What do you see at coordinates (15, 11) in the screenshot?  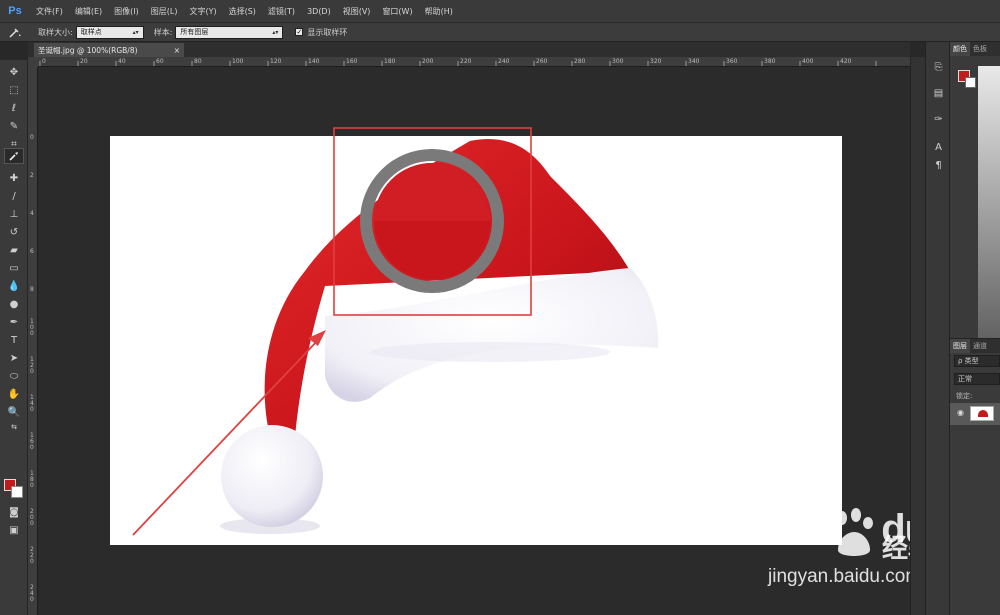 I see `photoshop-logo: Ps` at bounding box center [15, 11].